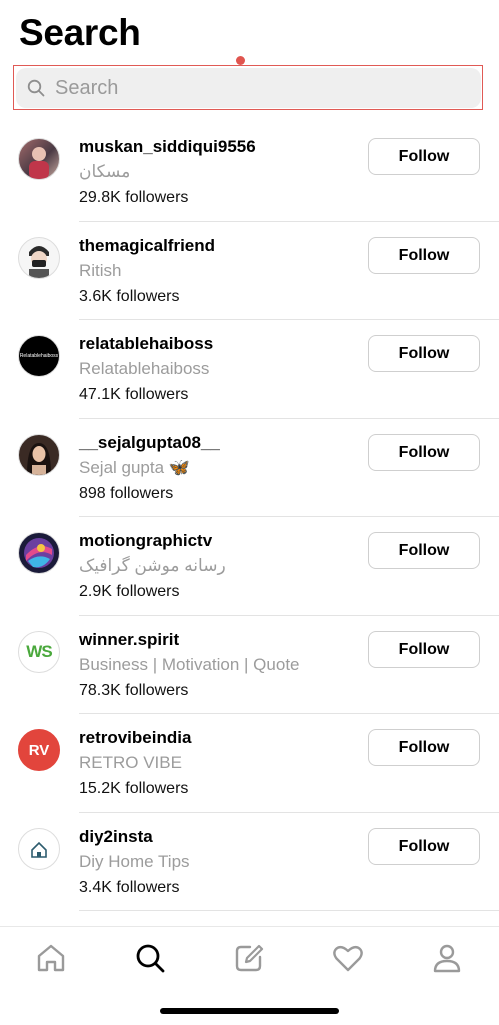 The image size is (499, 1025). I want to click on compose-icon, so click(249, 958).